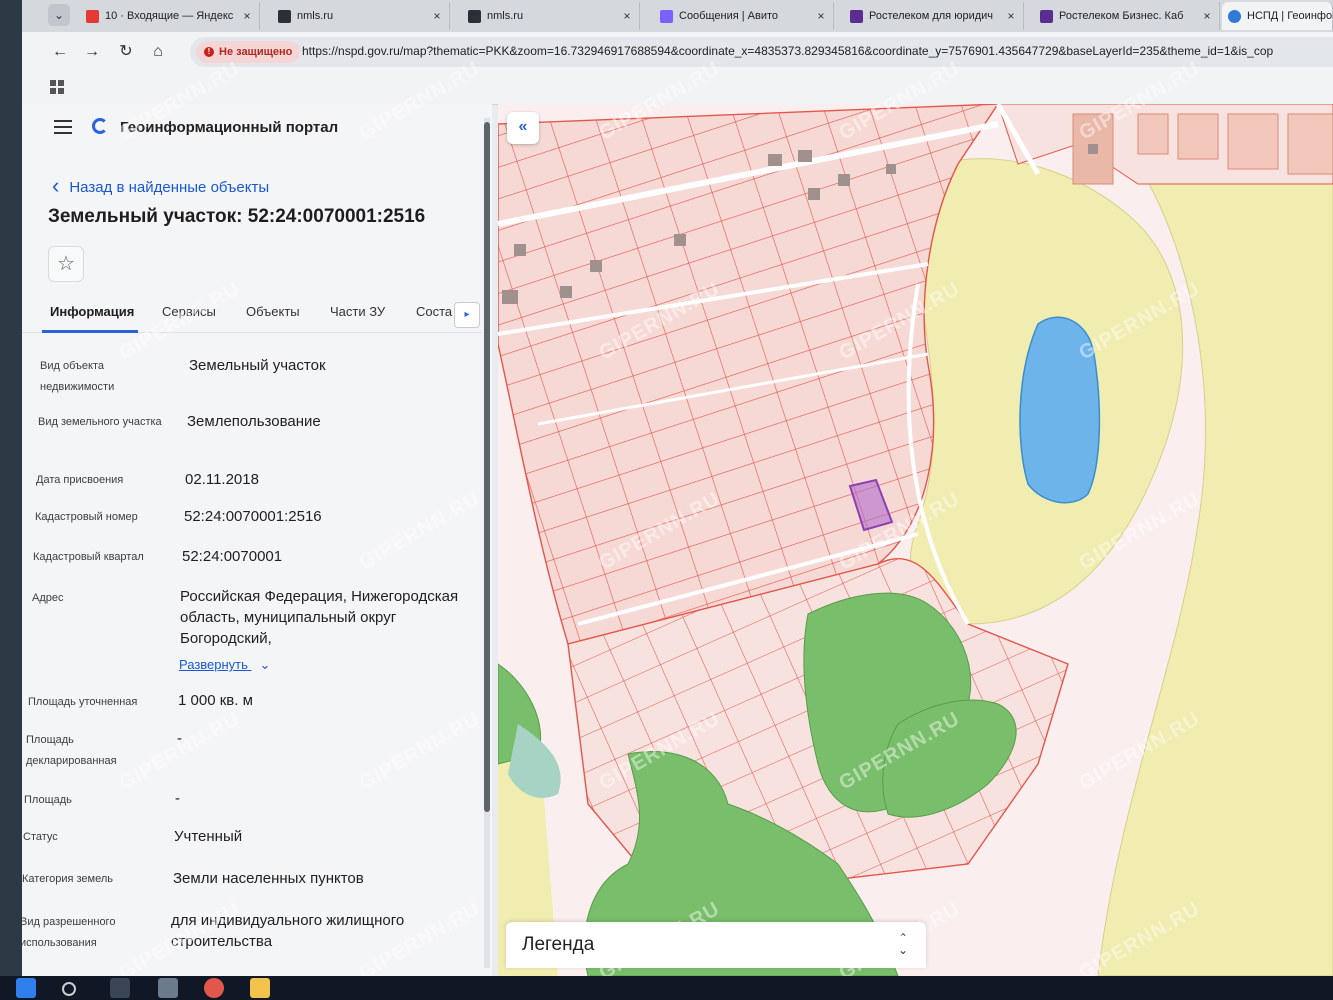  What do you see at coordinates (88, 557) in the screenshot?
I see `field-label-cadastral-quarter: Кадастровый квартал` at bounding box center [88, 557].